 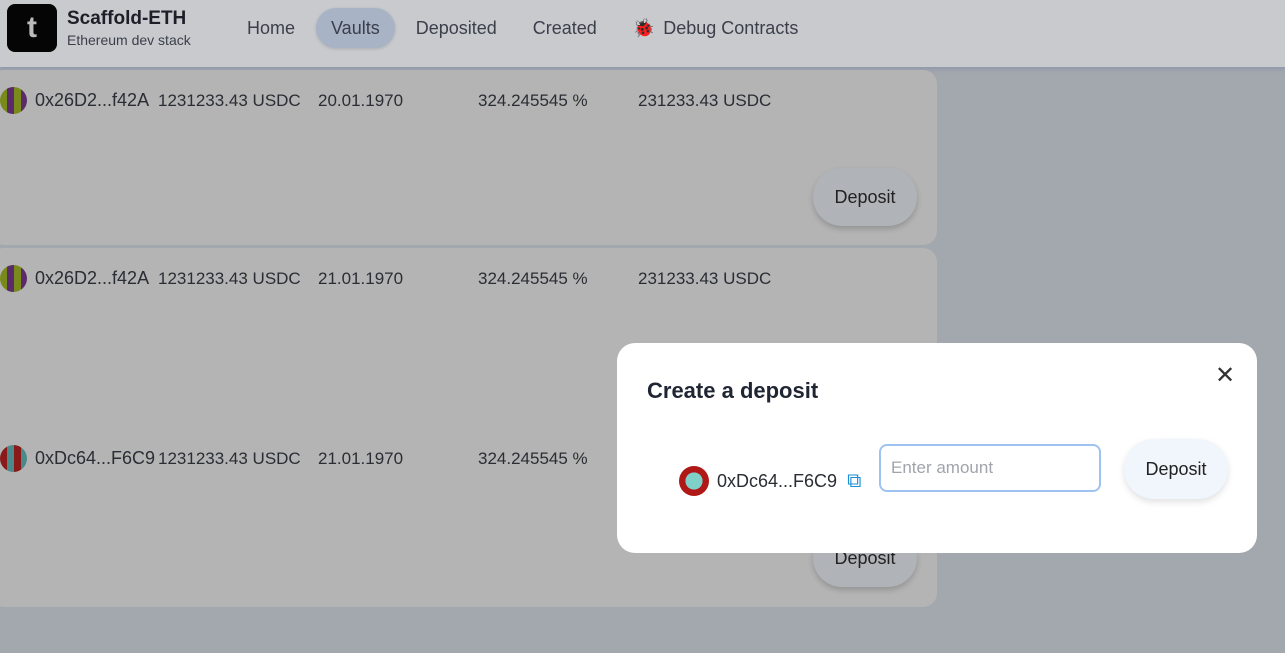 I want to click on modal-title: Create a deposit, so click(x=733, y=390).